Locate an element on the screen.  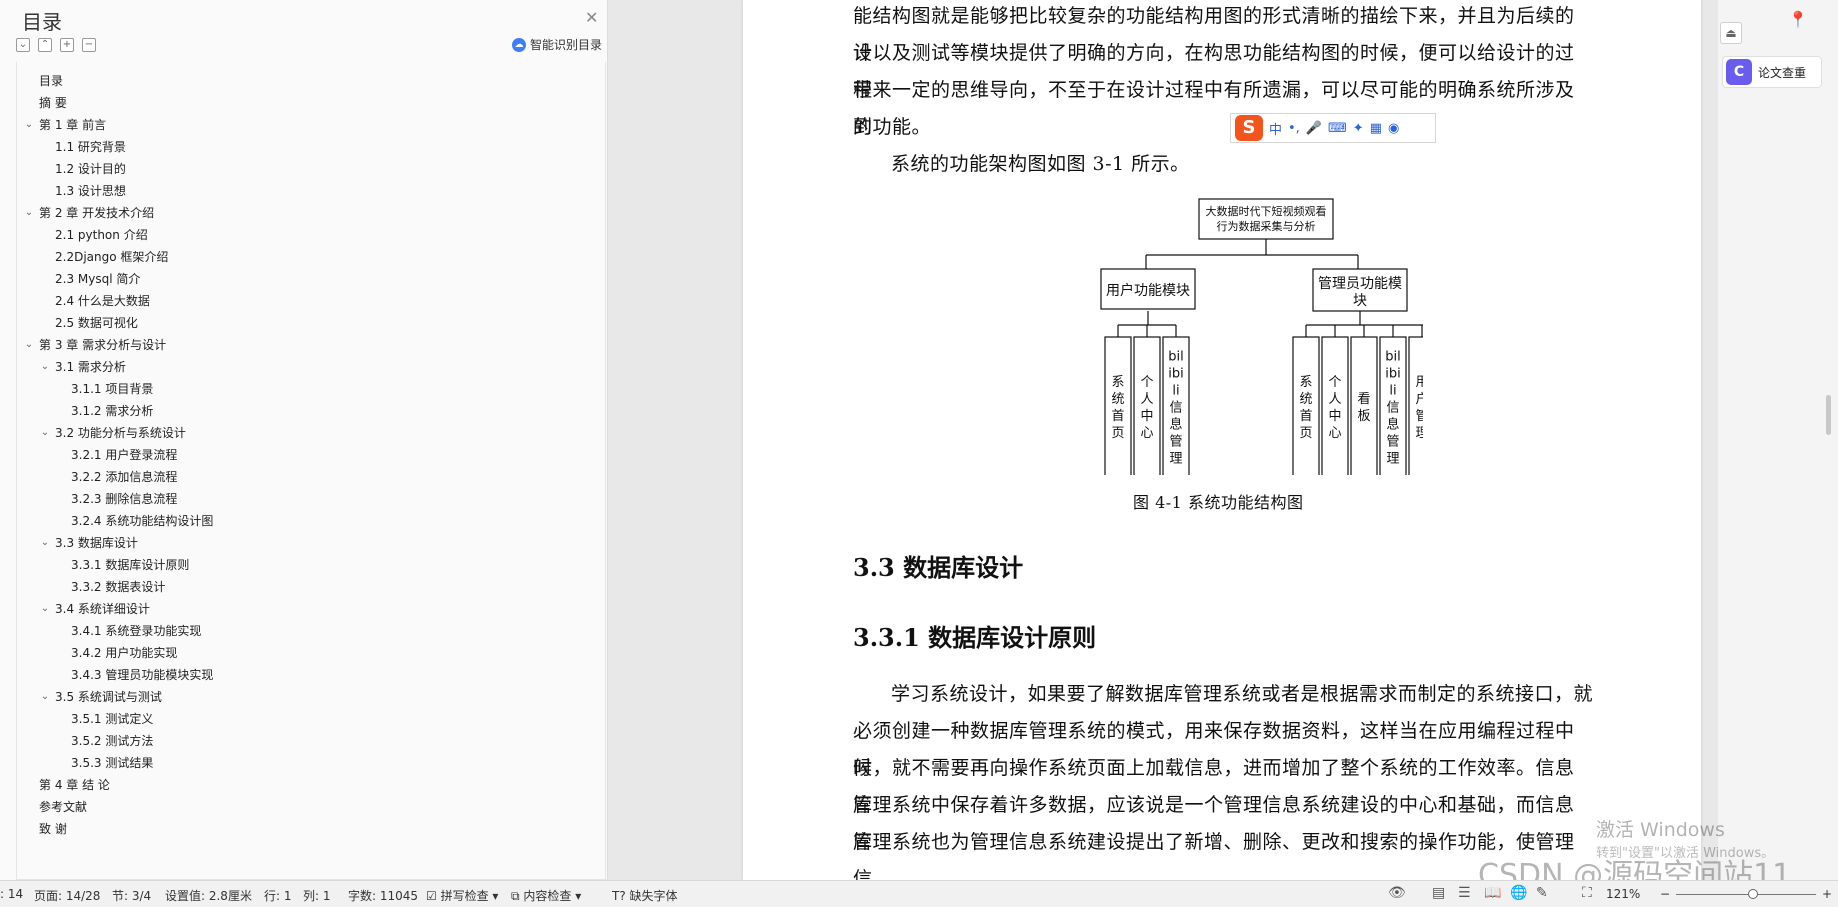
toc-item: 3.3.1 数据库设计原则 is located at coordinates (130, 564).